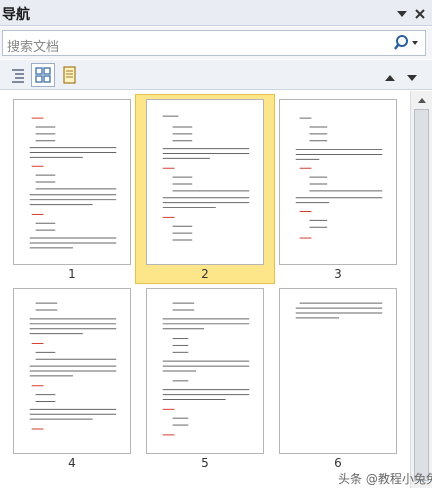  I want to click on watermark-text: 头条 @教程小兔兔, so click(385, 479).